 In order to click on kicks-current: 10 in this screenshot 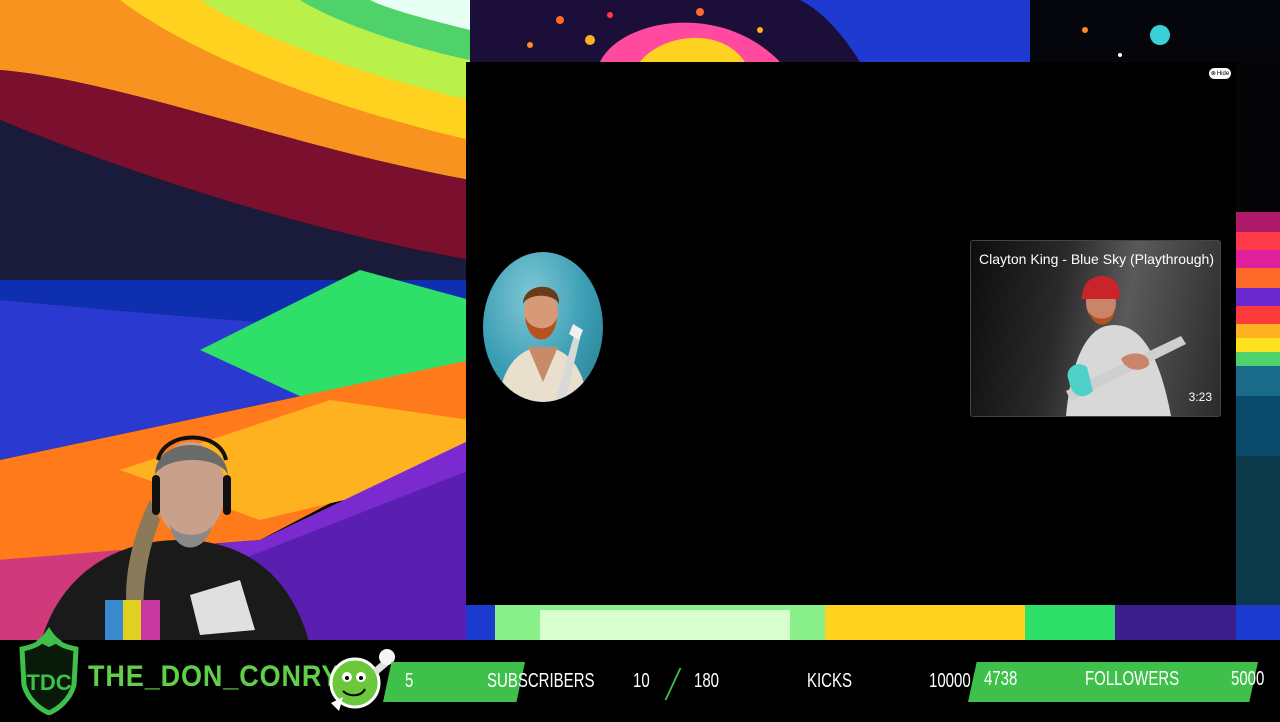, I will do `click(641, 681)`.